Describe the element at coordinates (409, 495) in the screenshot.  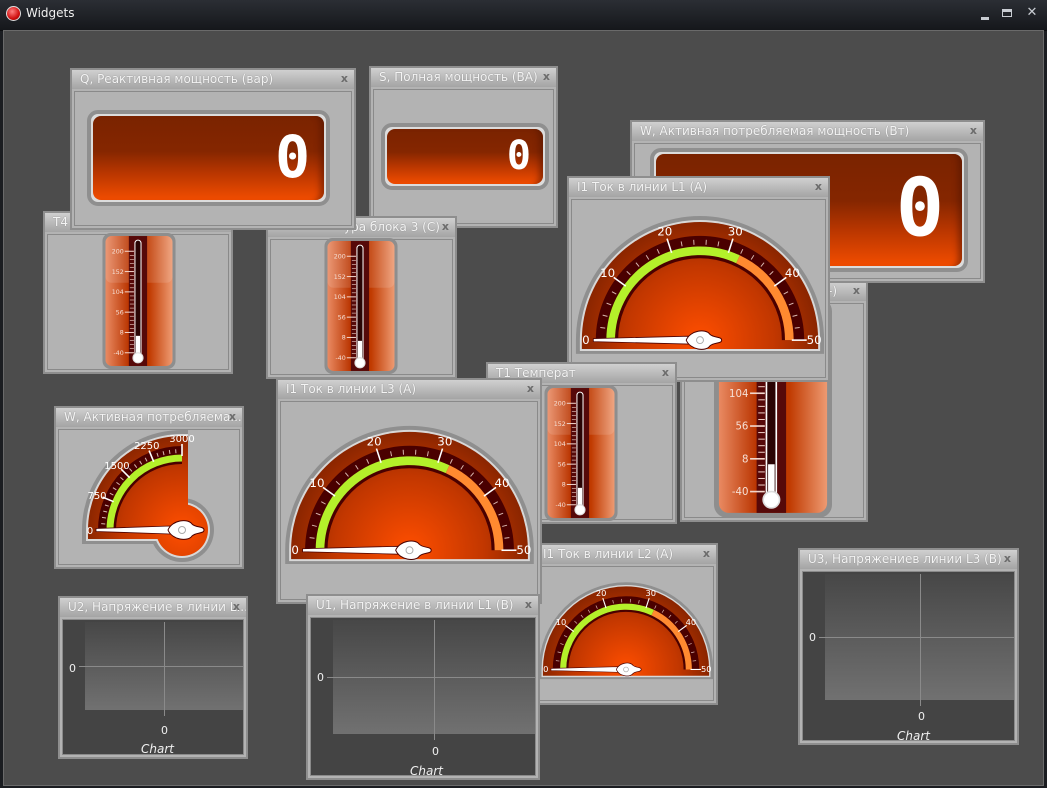
I see `dial-gauge: 0 10 20 30 40 50` at that location.